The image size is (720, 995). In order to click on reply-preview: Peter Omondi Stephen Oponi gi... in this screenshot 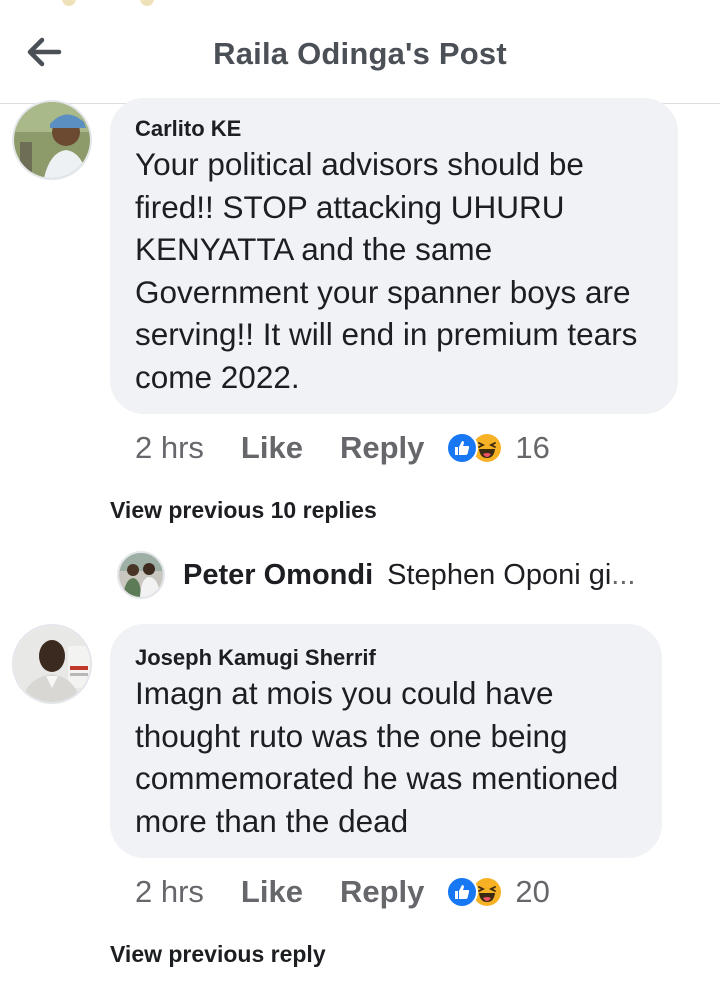, I will do `click(376, 575)`.